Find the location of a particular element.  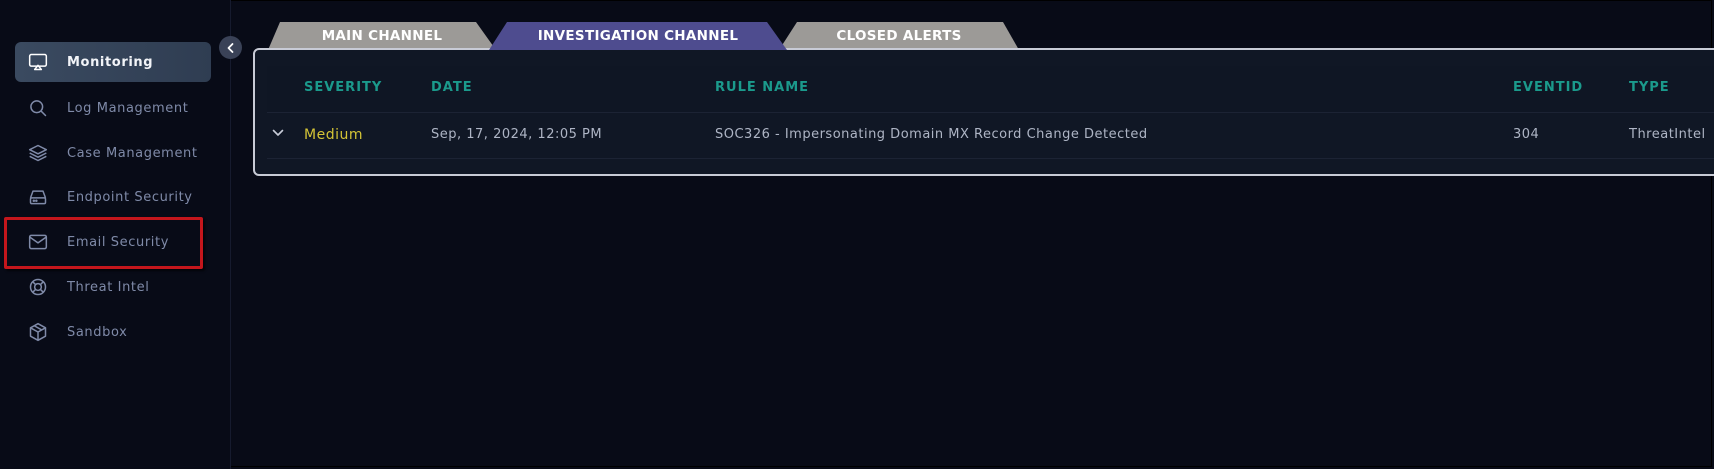

tab-closed-alerts: CLOSED ALERTS is located at coordinates (899, 36).